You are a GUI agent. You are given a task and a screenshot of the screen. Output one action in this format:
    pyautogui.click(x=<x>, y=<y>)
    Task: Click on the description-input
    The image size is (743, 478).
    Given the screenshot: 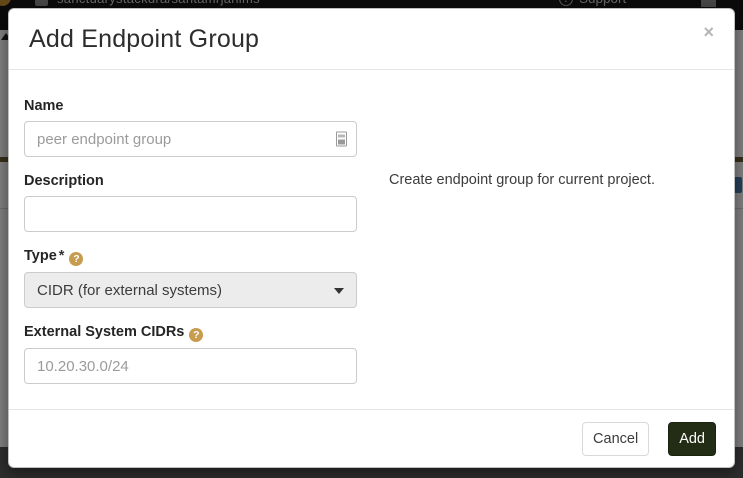 What is the action you would take?
    pyautogui.click(x=190, y=214)
    